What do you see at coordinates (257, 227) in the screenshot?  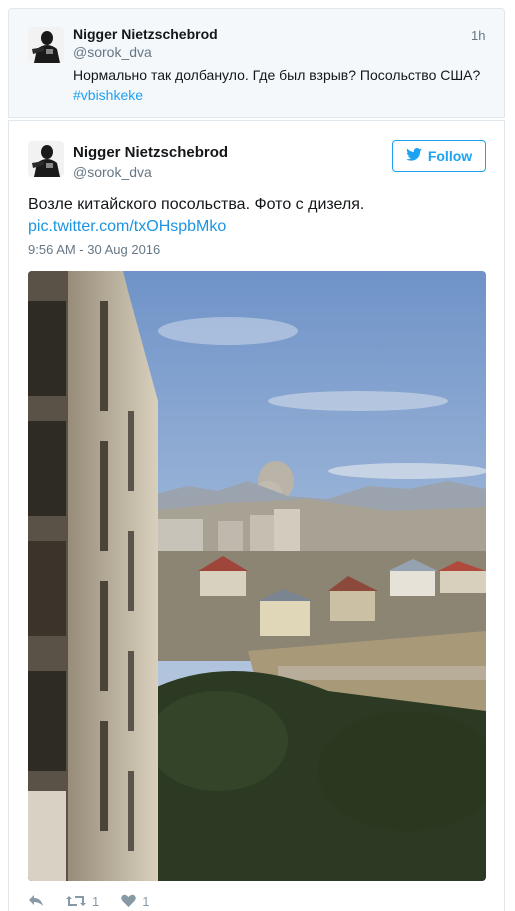 I see `photo-link: pic.twitter.com/txOHspbMko` at bounding box center [257, 227].